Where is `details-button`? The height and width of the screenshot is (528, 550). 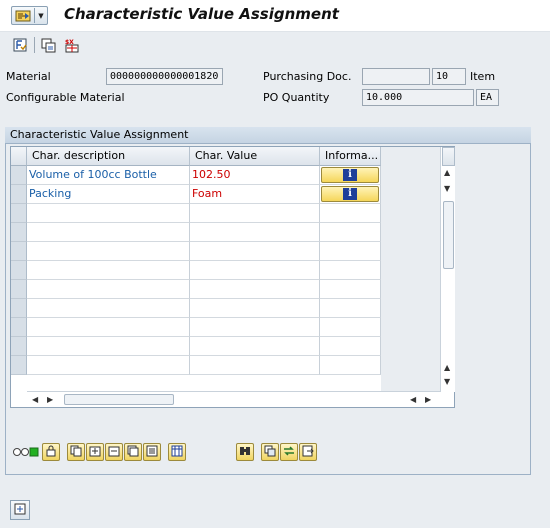 details-button is located at coordinates (152, 452).